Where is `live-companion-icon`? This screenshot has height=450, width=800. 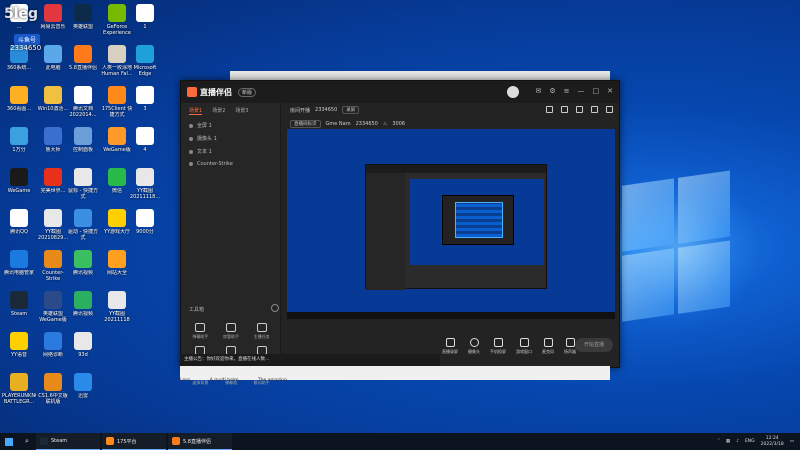
live-companion-icon is located at coordinates (176, 441).